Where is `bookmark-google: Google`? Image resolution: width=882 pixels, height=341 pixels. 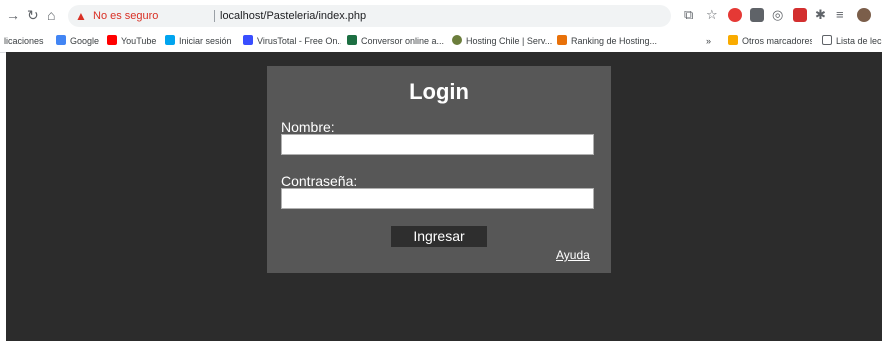 bookmark-google: Google is located at coordinates (79, 41).